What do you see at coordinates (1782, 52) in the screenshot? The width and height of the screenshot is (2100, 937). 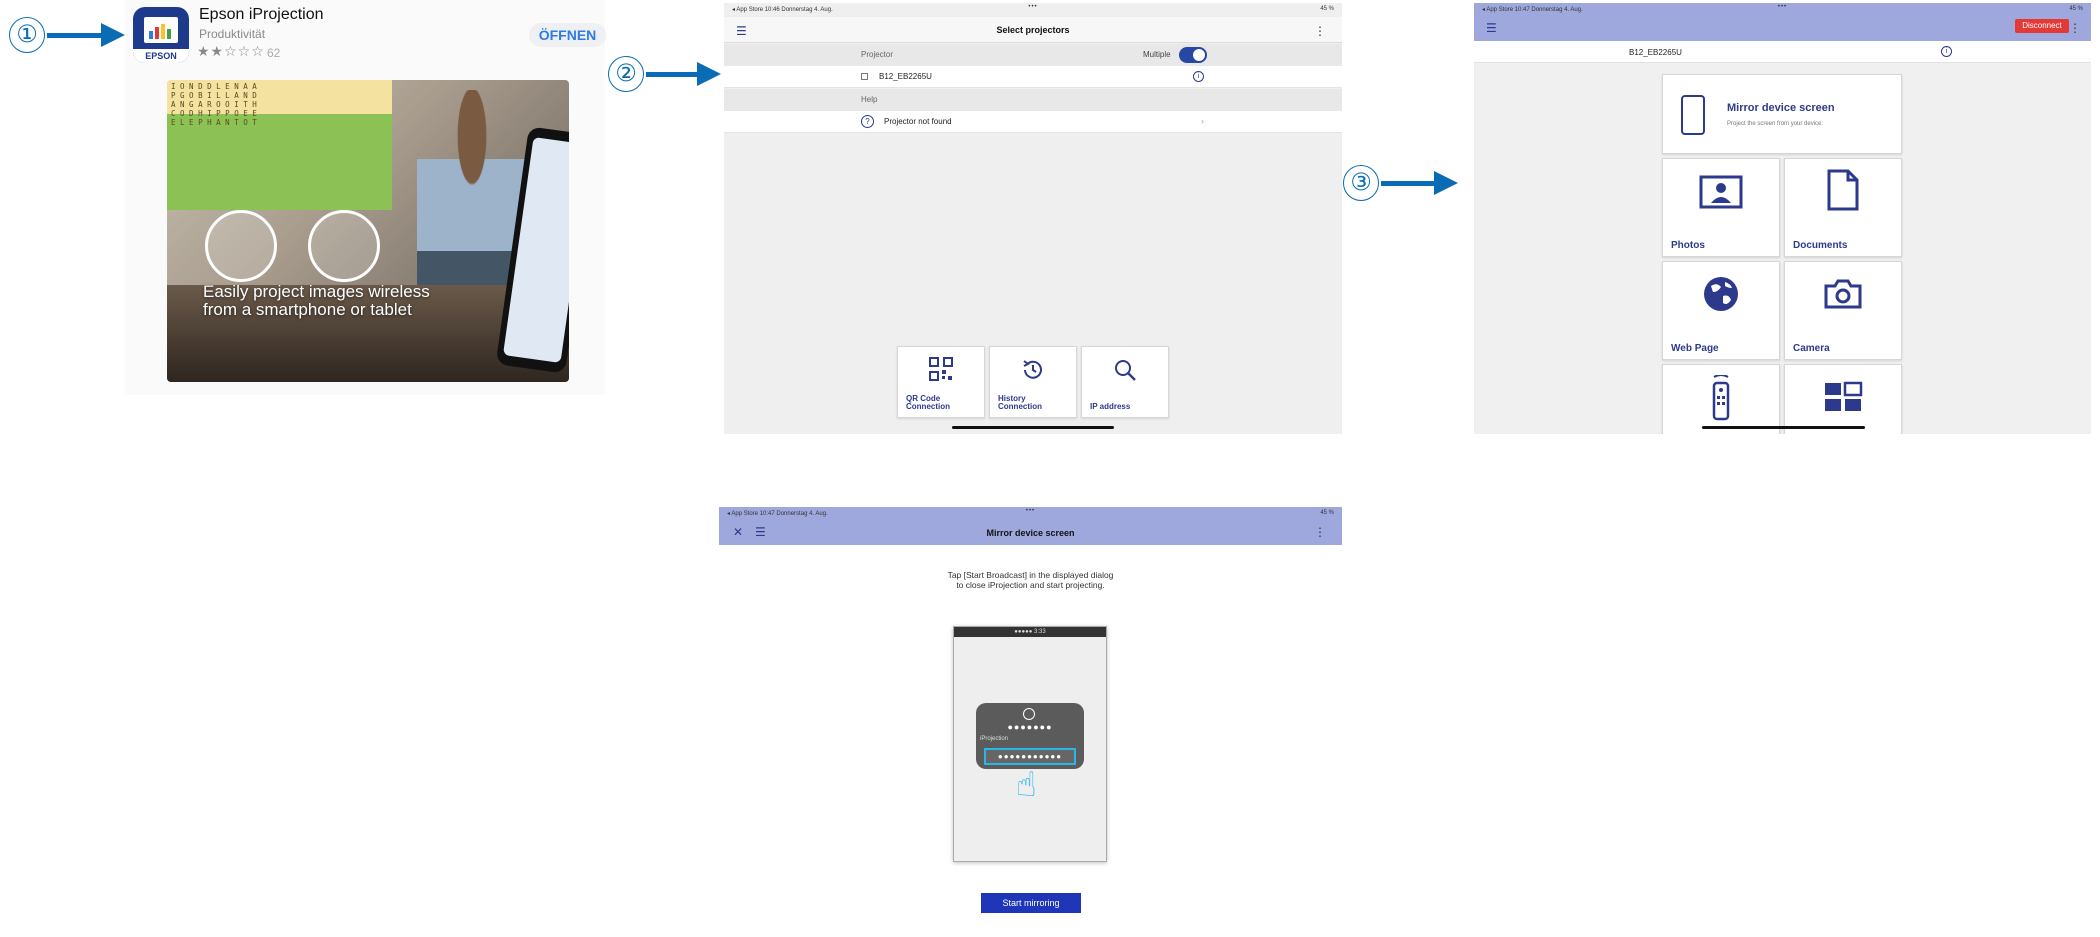 I see `connected-projector-row: B12_EB2265U i` at bounding box center [1782, 52].